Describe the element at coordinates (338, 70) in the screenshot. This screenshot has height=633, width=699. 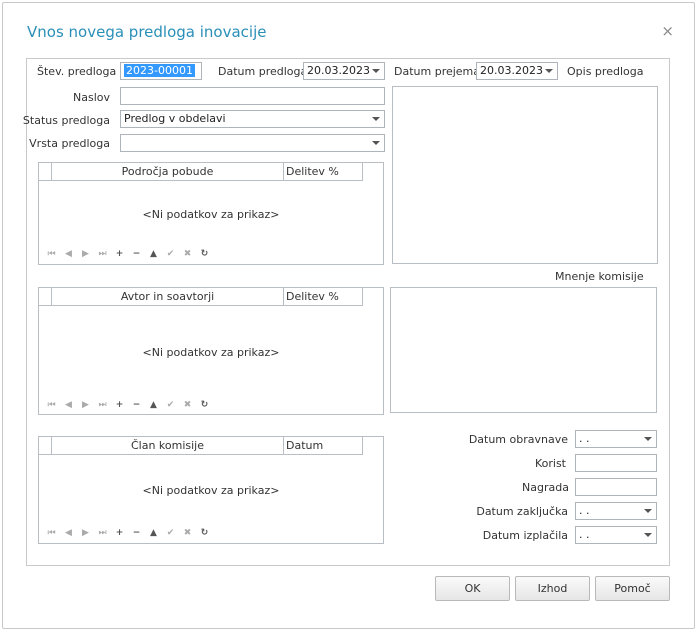
I see `datum-predloga-value: 20.03.2023` at that location.